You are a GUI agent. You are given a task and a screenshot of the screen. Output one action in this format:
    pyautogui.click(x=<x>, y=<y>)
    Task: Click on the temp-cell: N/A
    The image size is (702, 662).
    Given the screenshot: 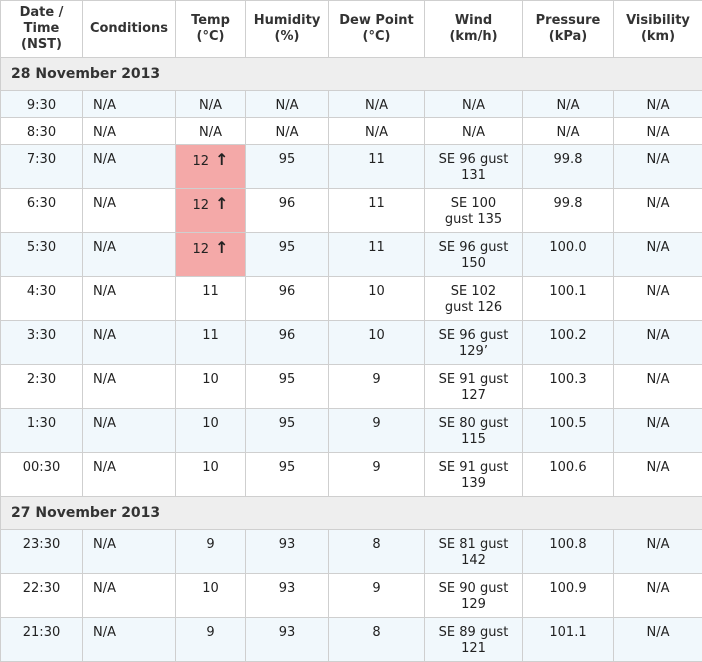 What is the action you would take?
    pyautogui.click(x=211, y=131)
    